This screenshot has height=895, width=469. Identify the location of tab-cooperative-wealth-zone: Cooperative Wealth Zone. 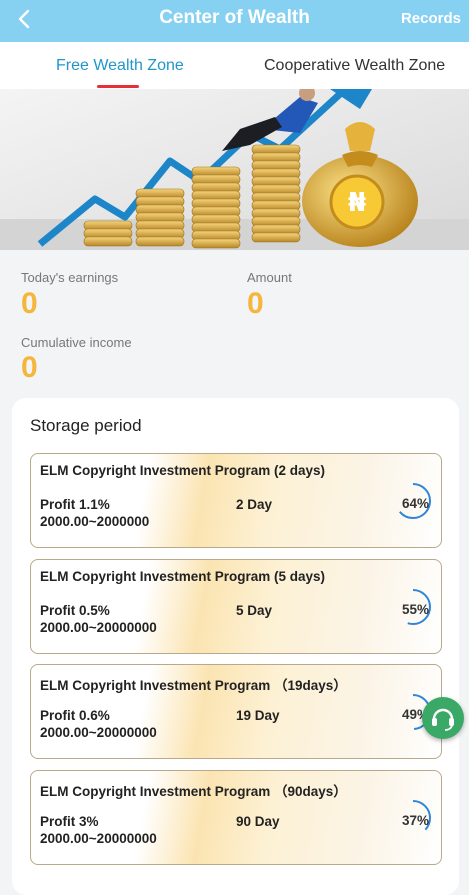
(354, 66).